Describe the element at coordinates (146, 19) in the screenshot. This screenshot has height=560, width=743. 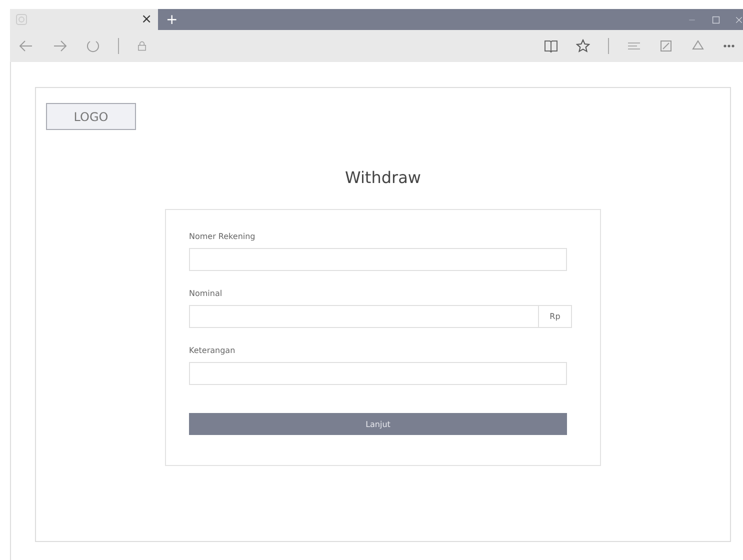
I see `close-tab-button: ×` at that location.